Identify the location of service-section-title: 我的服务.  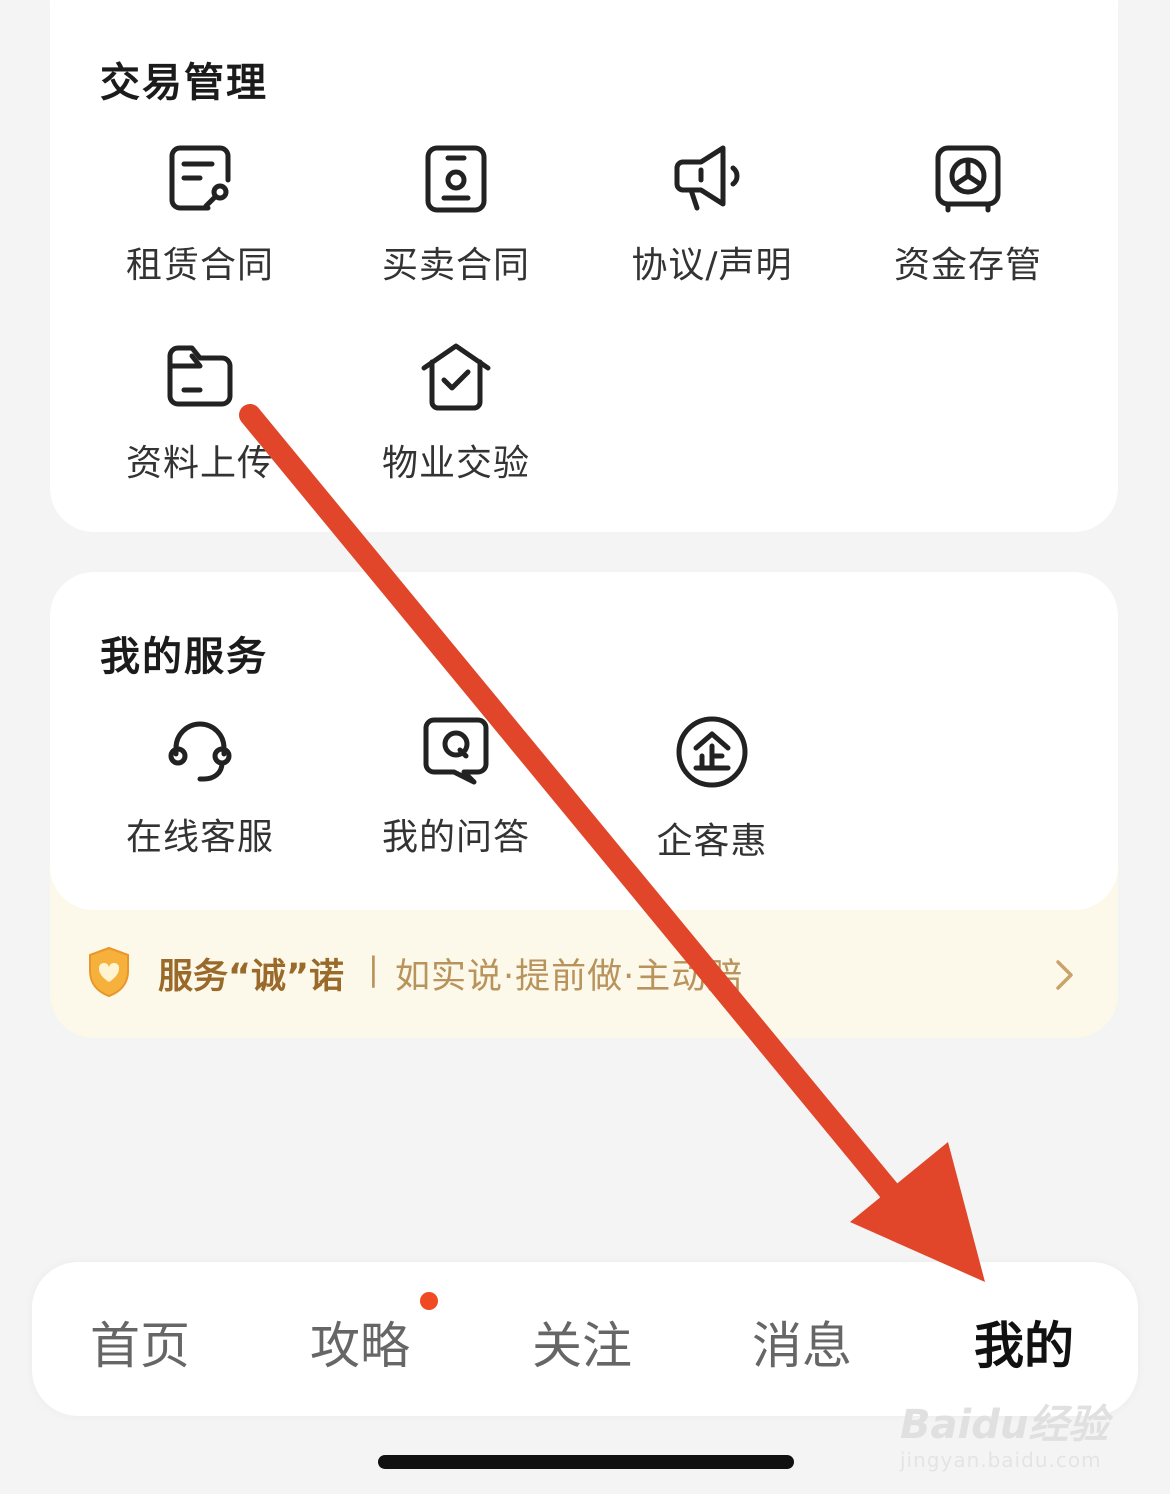
(184, 657).